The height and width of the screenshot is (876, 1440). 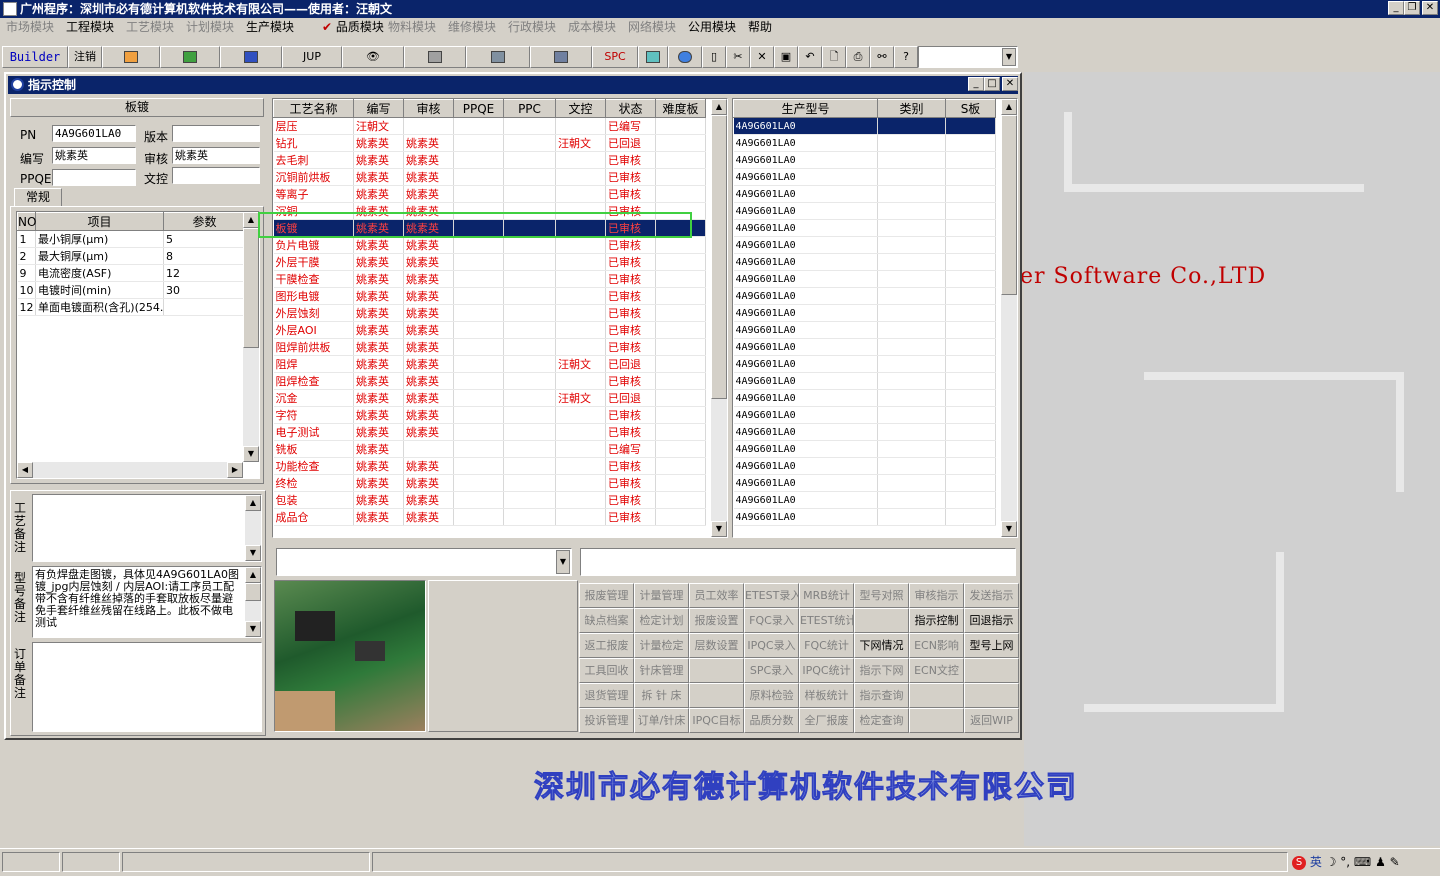 What do you see at coordinates (489, 398) in the screenshot?
I see `process-row: 沉金 姚素英 姚素英 汪朝文 已回退` at bounding box center [489, 398].